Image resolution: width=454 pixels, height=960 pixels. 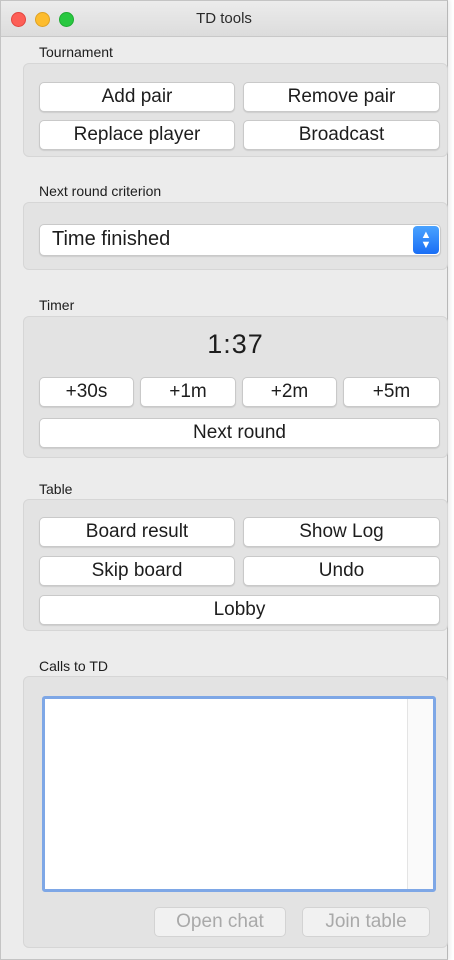 I want to click on title-bar: TD tools, so click(x=224, y=19).